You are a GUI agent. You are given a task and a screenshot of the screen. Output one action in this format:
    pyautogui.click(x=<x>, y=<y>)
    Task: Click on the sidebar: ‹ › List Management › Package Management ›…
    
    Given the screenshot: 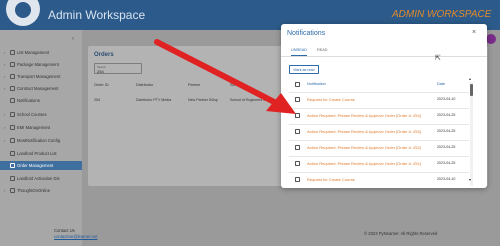 What is the action you would take?
    pyautogui.click(x=41, y=138)
    